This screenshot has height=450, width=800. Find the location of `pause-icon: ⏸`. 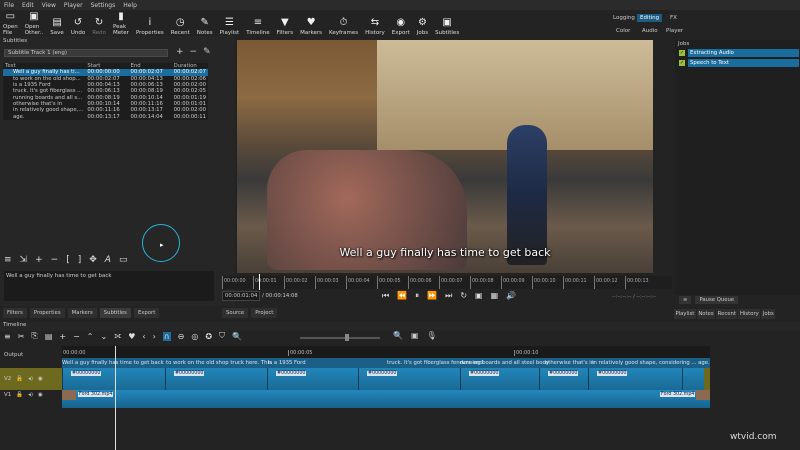

pause-icon: ⏸ is located at coordinates (417, 296).